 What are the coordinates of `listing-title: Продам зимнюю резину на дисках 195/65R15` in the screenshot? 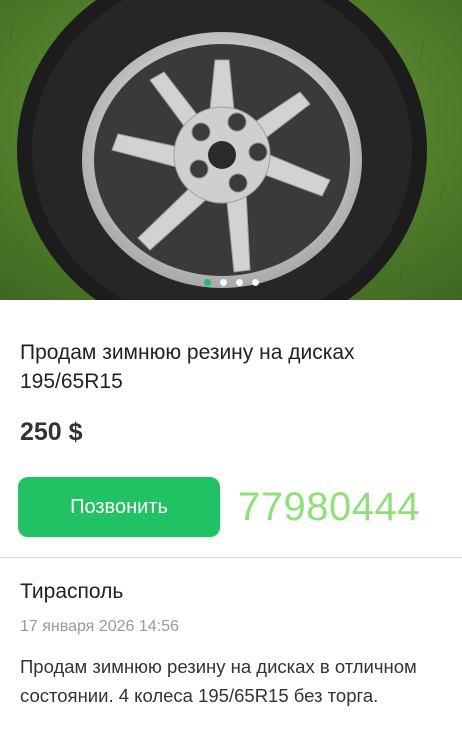 It's located at (187, 367).